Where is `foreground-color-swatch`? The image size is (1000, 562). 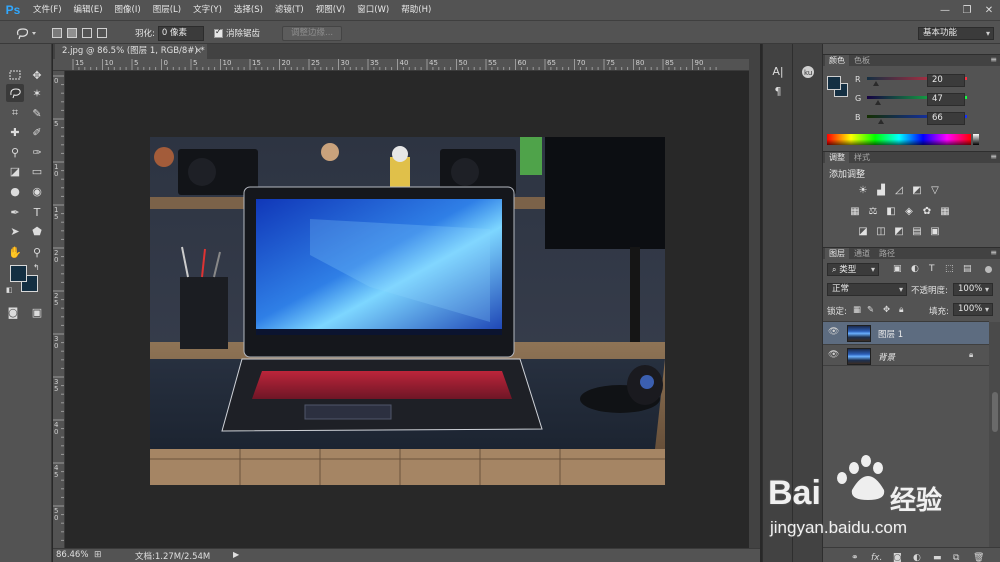
foreground-color-swatch is located at coordinates (18, 273).